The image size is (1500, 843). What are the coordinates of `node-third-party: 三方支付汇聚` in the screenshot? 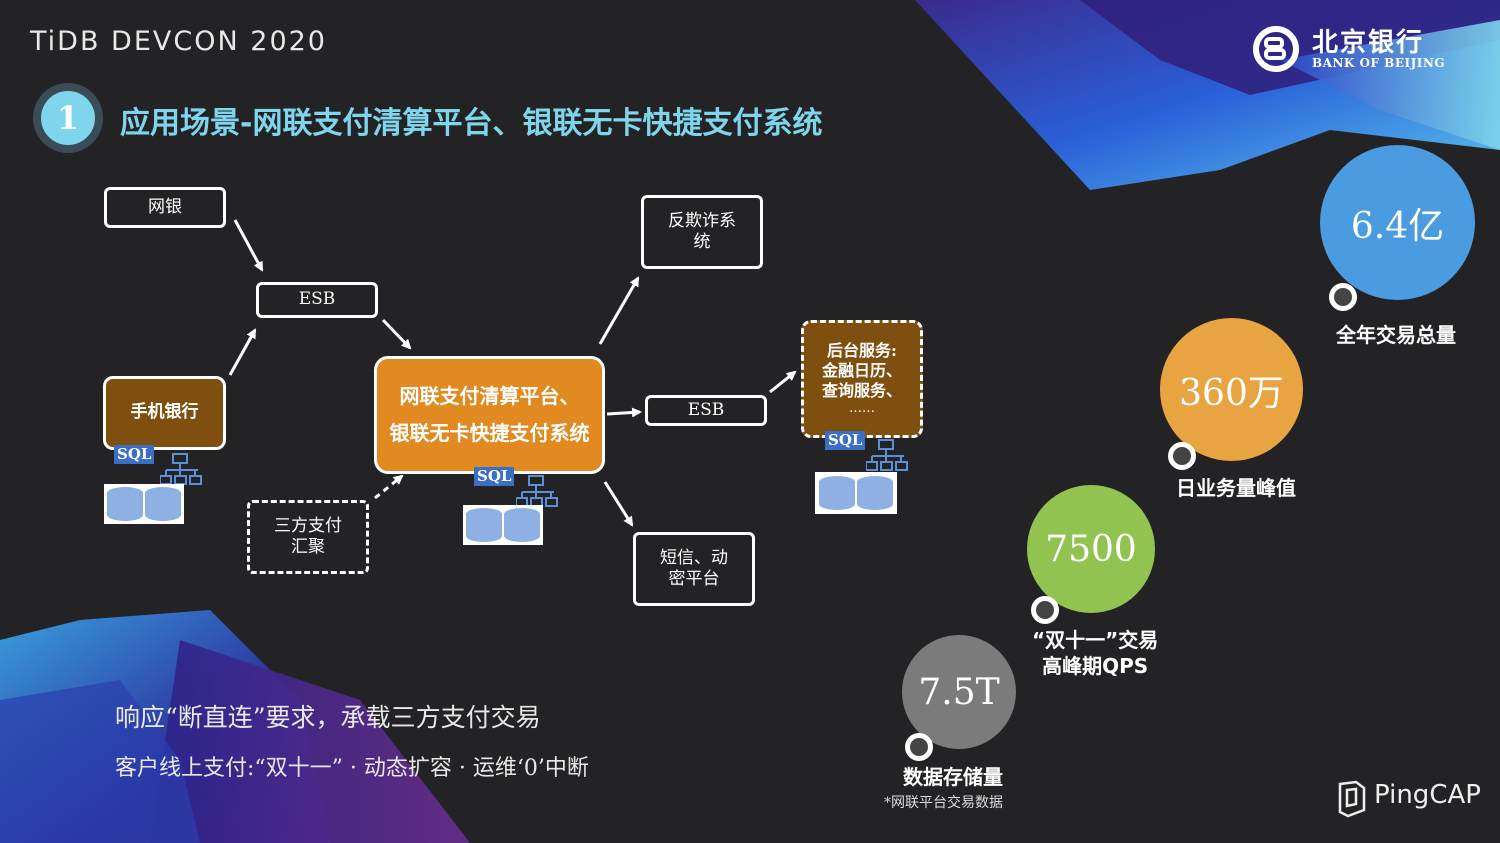 It's located at (308, 537).